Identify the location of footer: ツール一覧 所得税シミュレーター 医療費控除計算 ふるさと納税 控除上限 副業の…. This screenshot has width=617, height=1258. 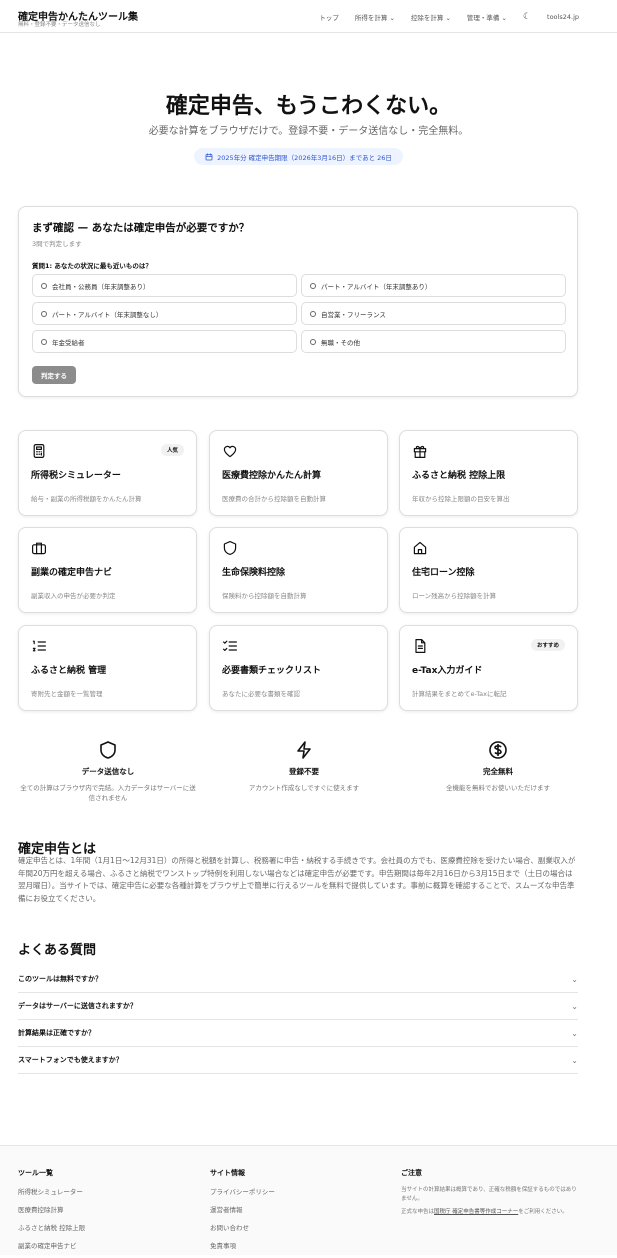
(308, 1200).